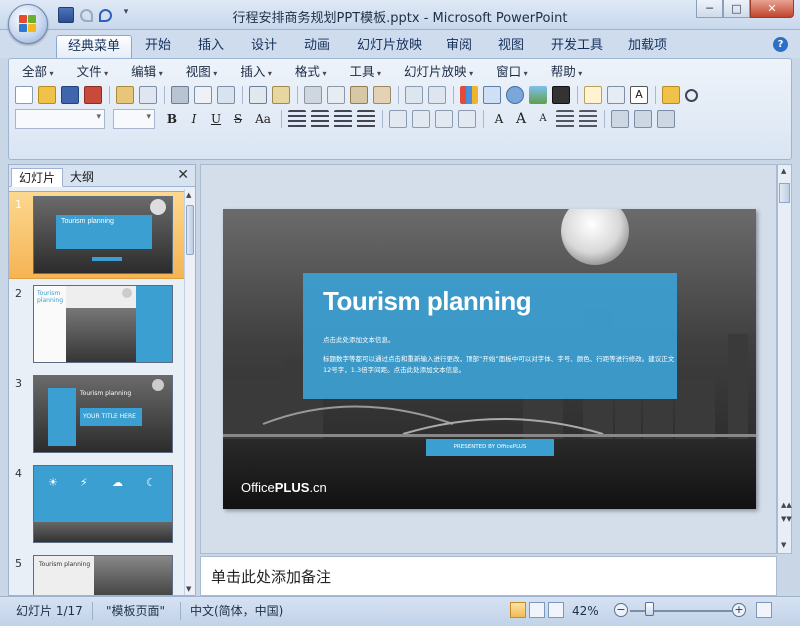 This screenshot has width=800, height=626. I want to click on open-folder-icon, so click(47, 95).